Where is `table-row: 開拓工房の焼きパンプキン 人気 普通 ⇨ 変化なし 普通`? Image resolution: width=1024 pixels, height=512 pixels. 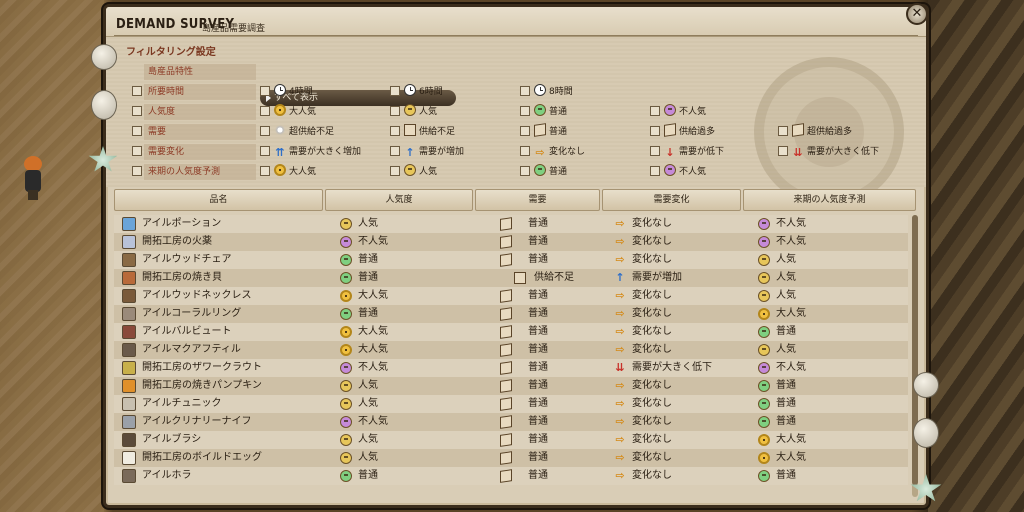
table-row: 開拓工房の焼きパンプキン 人気 普通 ⇨ 変化なし 普通 is located at coordinates (511, 386).